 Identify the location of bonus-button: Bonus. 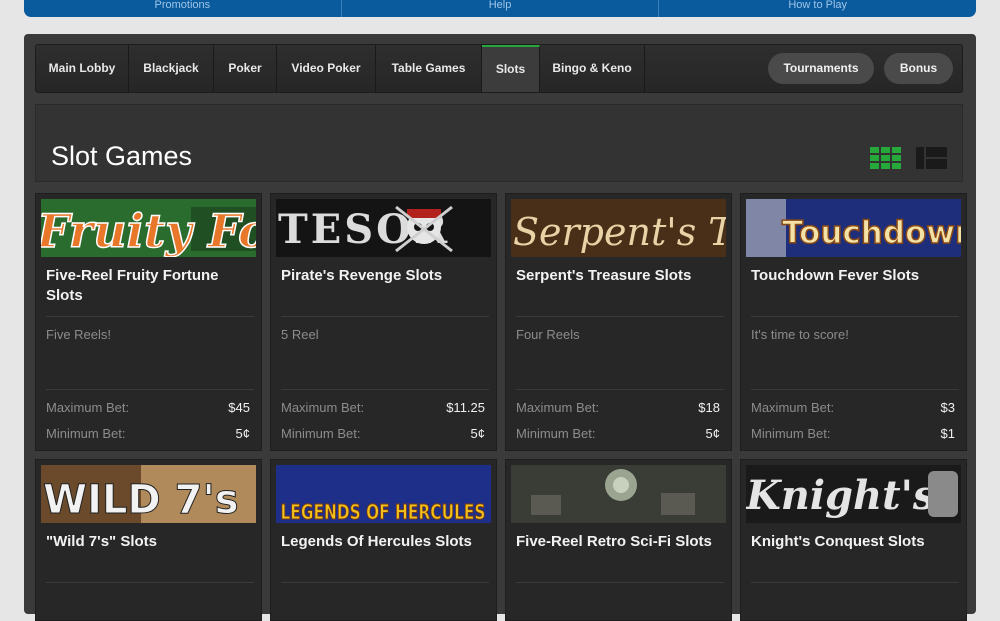
(918, 68).